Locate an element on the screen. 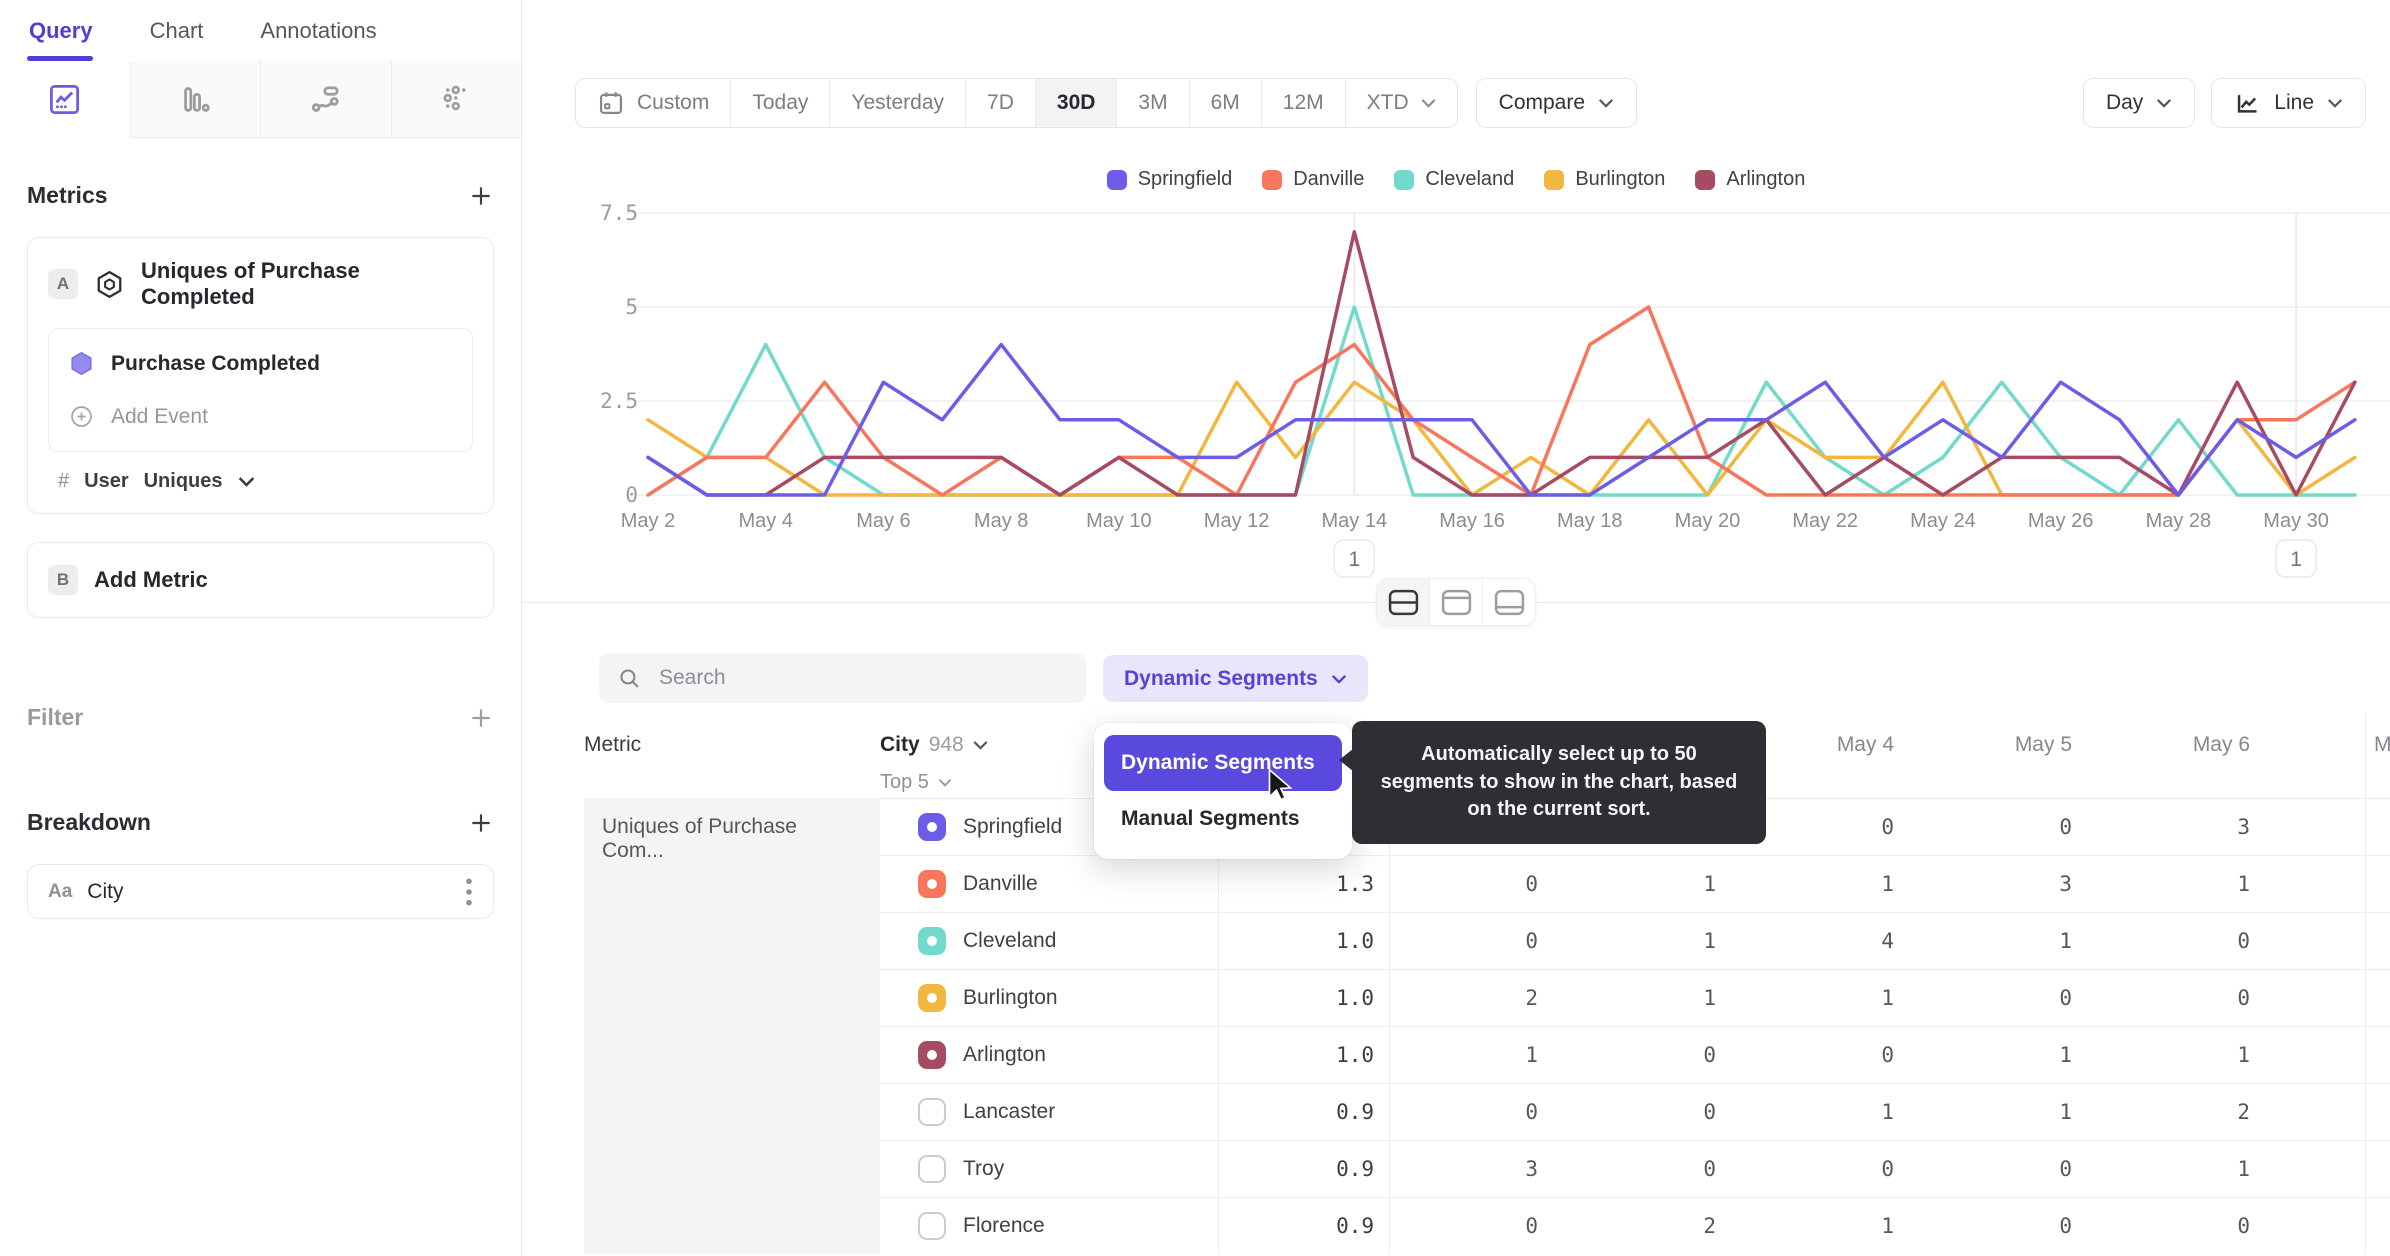  add-event-row: Add Event is located at coordinates (260, 416).